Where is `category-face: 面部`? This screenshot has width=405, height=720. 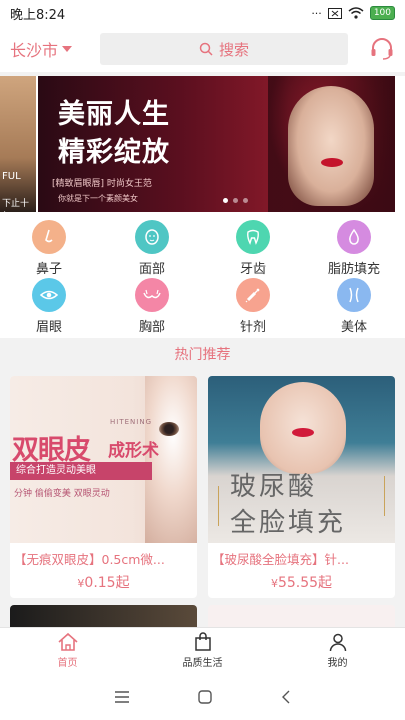
category-face: 面部 is located at coordinates (152, 248).